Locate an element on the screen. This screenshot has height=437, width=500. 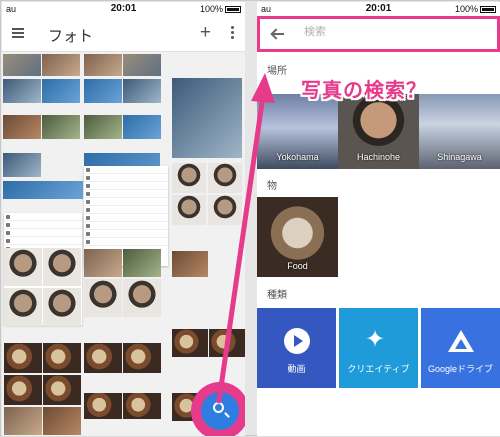
thing-label: Food is located at coordinates (297, 266).